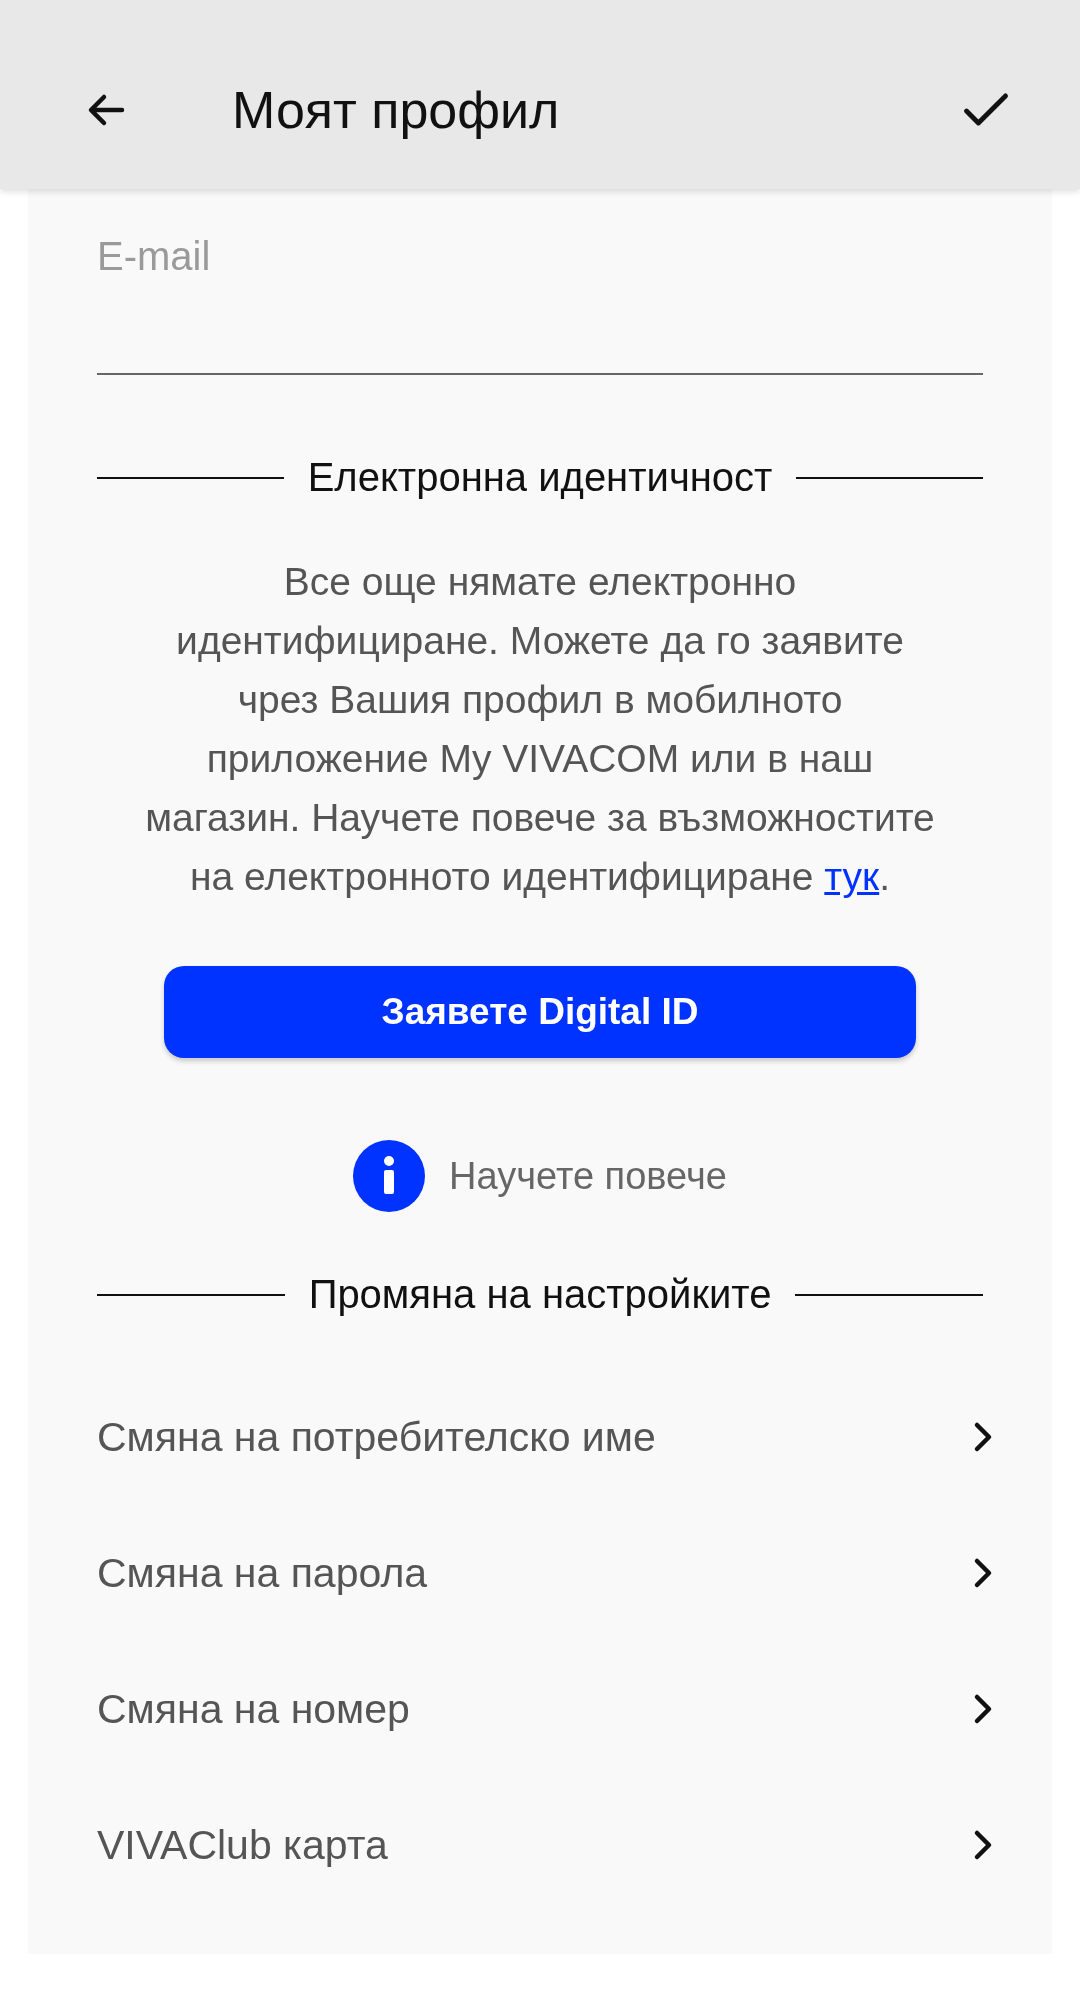 The height and width of the screenshot is (2016, 1080). What do you see at coordinates (546, 1845) in the screenshot?
I see `settings-item: VIVAClub карта` at bounding box center [546, 1845].